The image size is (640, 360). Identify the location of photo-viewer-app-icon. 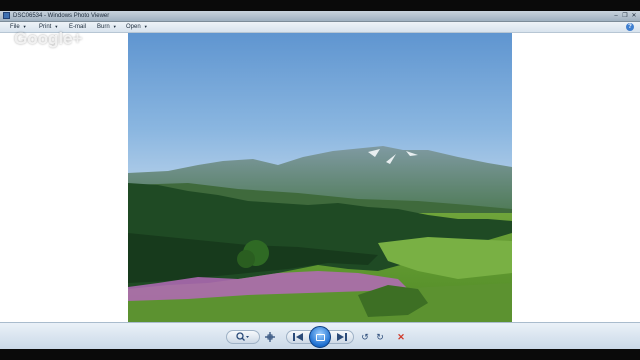
(6, 15).